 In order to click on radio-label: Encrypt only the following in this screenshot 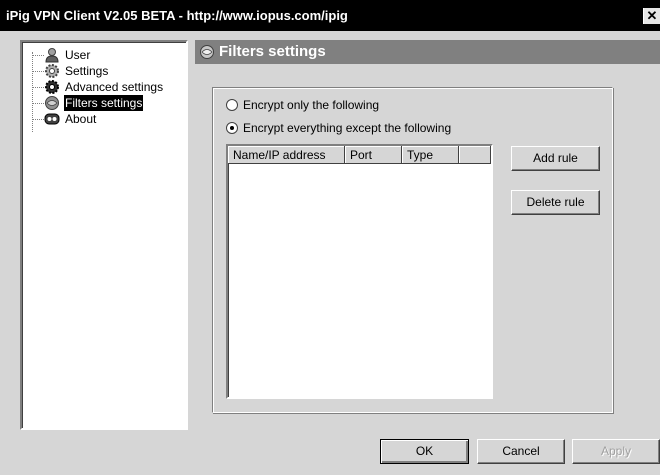, I will do `click(311, 105)`.